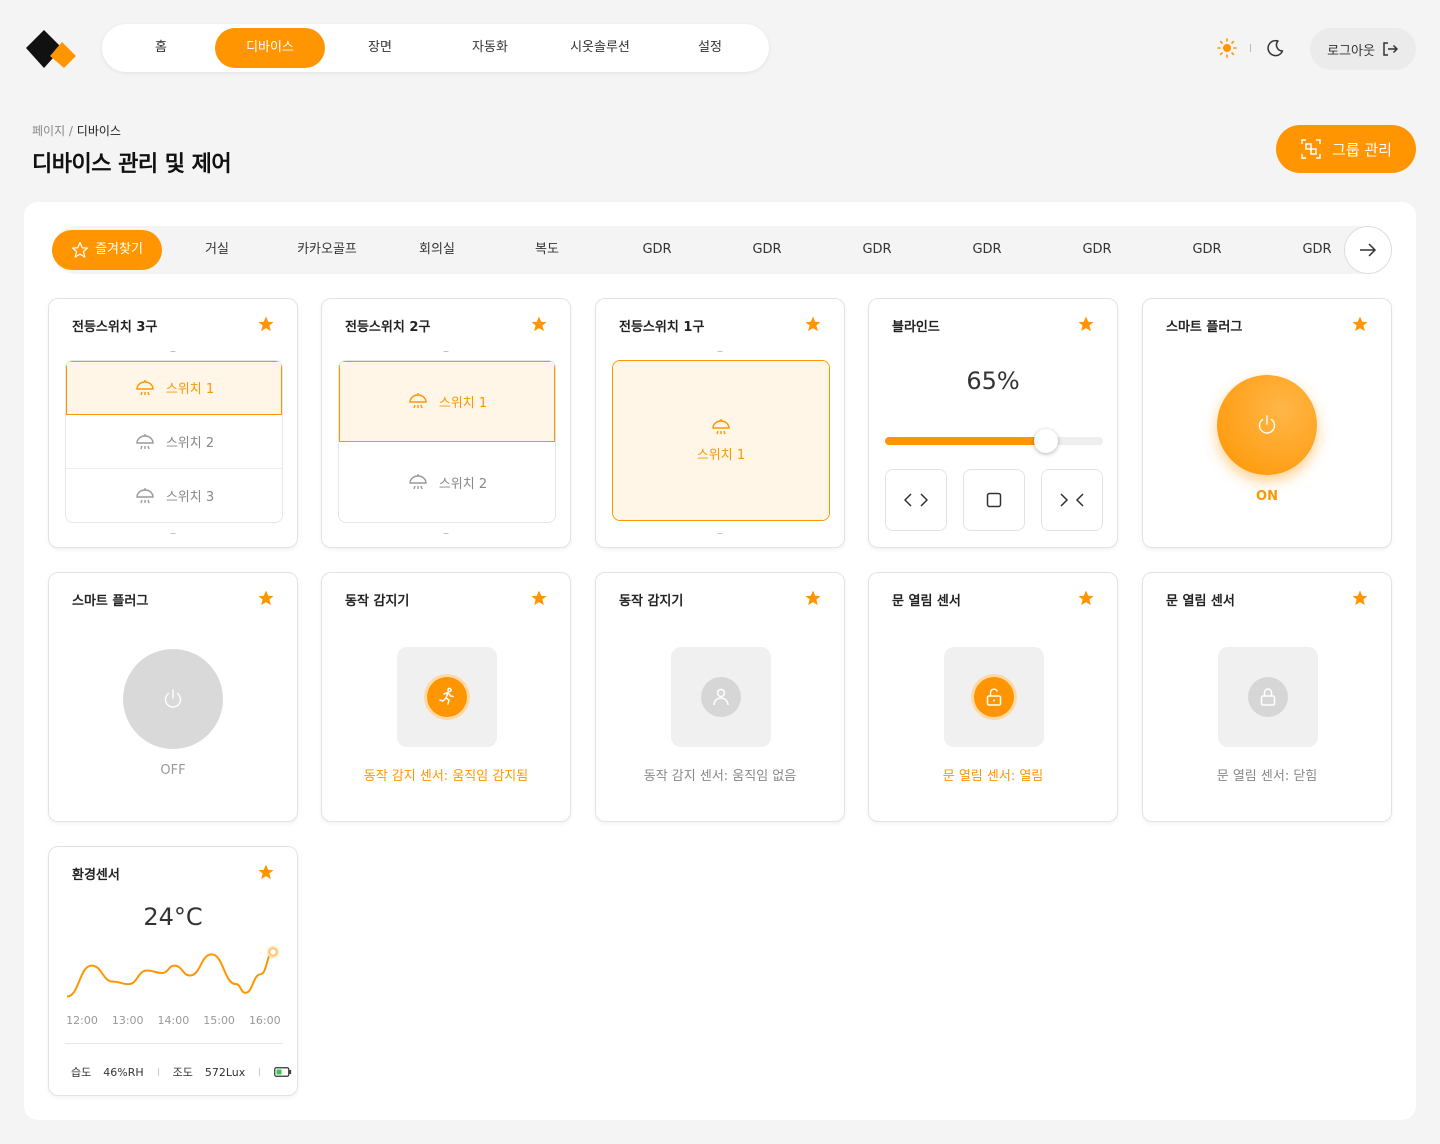 This screenshot has width=1440, height=1144. I want to click on nav-scenes: 장면, so click(380, 48).